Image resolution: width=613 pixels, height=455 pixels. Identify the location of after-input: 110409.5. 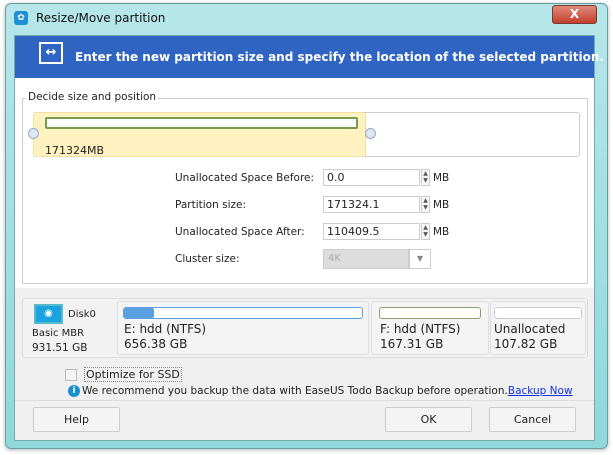
(371, 231).